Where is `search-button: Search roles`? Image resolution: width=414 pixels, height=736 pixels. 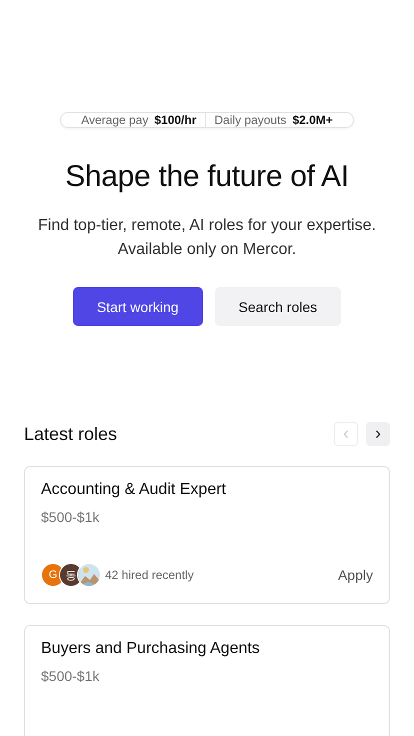 search-button: Search roles is located at coordinates (278, 306).